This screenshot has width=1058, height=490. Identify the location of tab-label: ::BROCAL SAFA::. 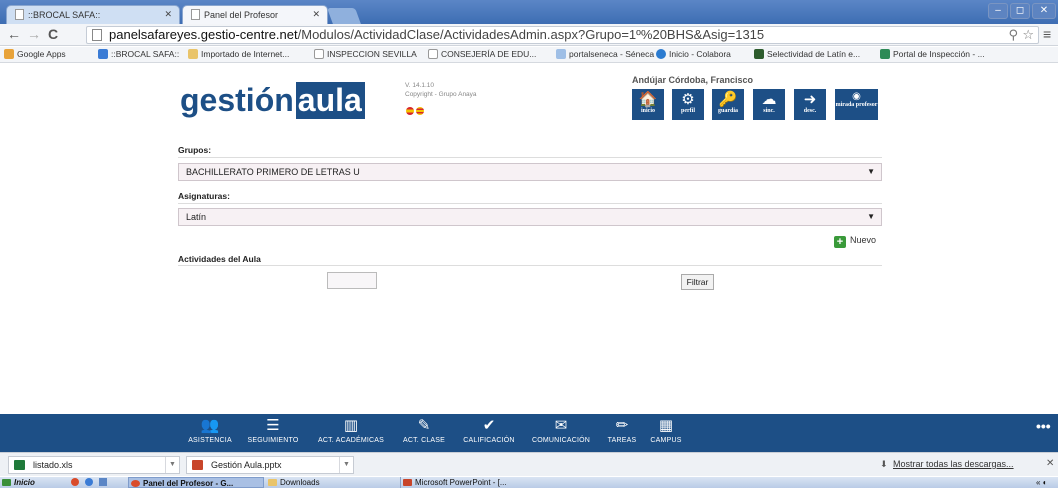
(64, 15).